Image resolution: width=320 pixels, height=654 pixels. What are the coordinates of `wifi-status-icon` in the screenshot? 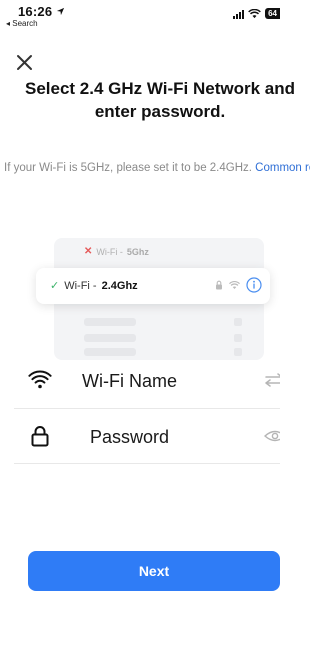 It's located at (254, 13).